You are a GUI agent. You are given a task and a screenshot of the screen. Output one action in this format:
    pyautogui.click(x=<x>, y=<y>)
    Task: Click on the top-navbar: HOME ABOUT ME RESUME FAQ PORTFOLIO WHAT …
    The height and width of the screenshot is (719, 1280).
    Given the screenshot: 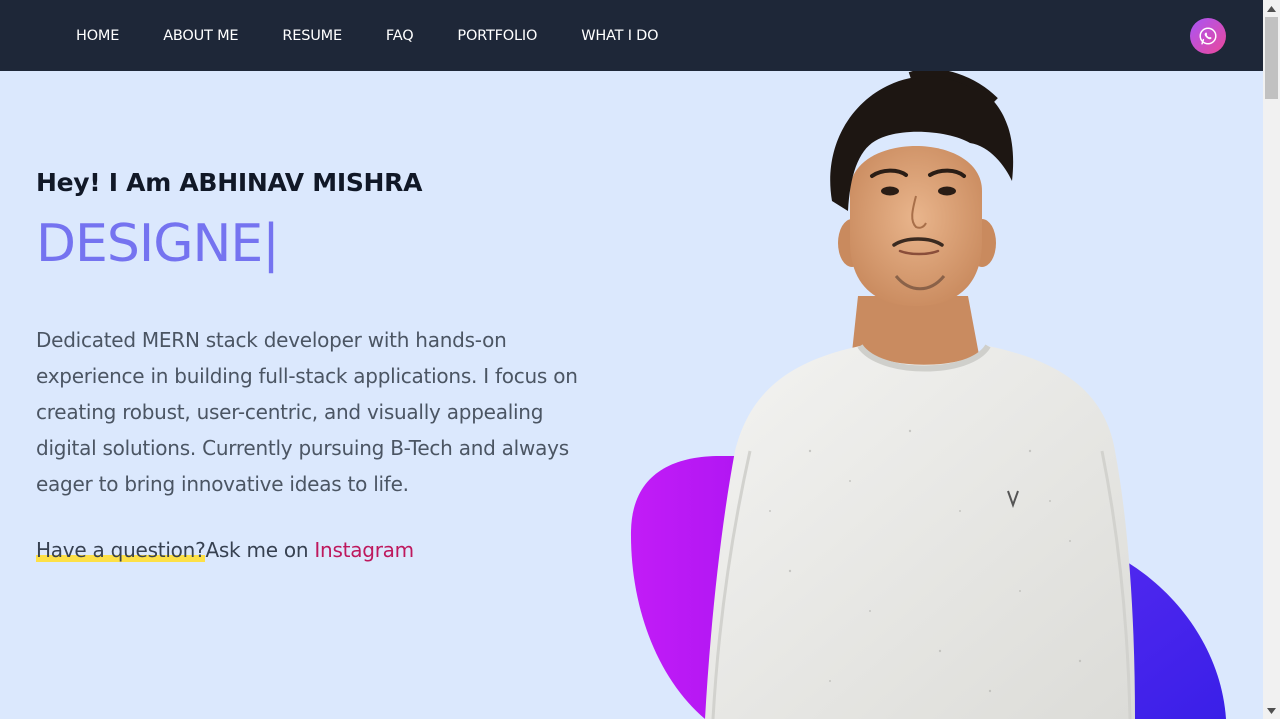 What is the action you would take?
    pyautogui.click(x=631, y=35)
    